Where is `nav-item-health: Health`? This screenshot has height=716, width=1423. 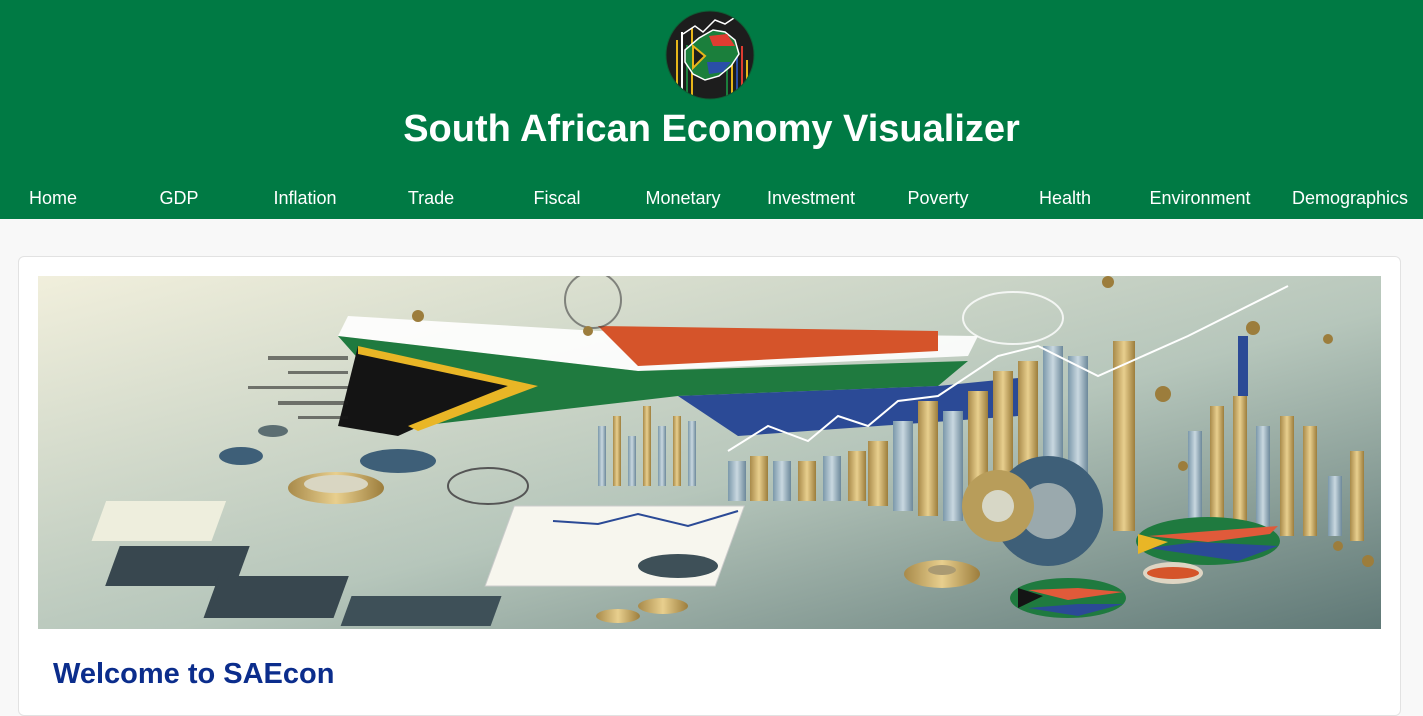
nav-item-health: Health is located at coordinates (1065, 198).